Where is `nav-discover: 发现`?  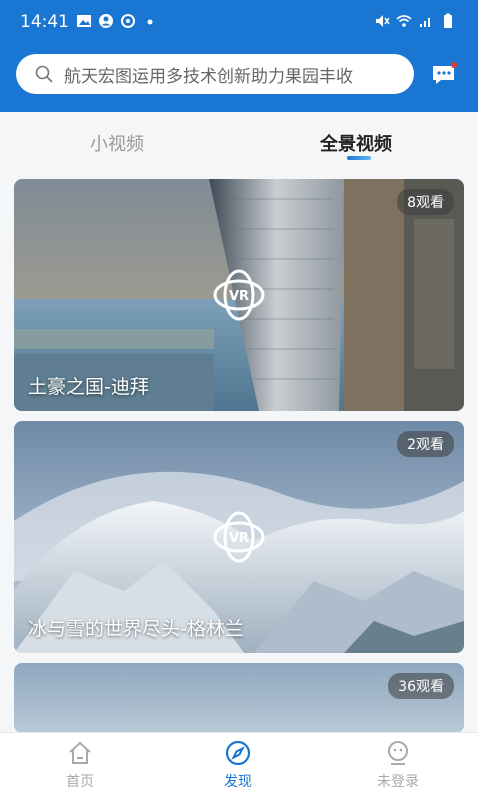 nav-discover: 发现 is located at coordinates (238, 765).